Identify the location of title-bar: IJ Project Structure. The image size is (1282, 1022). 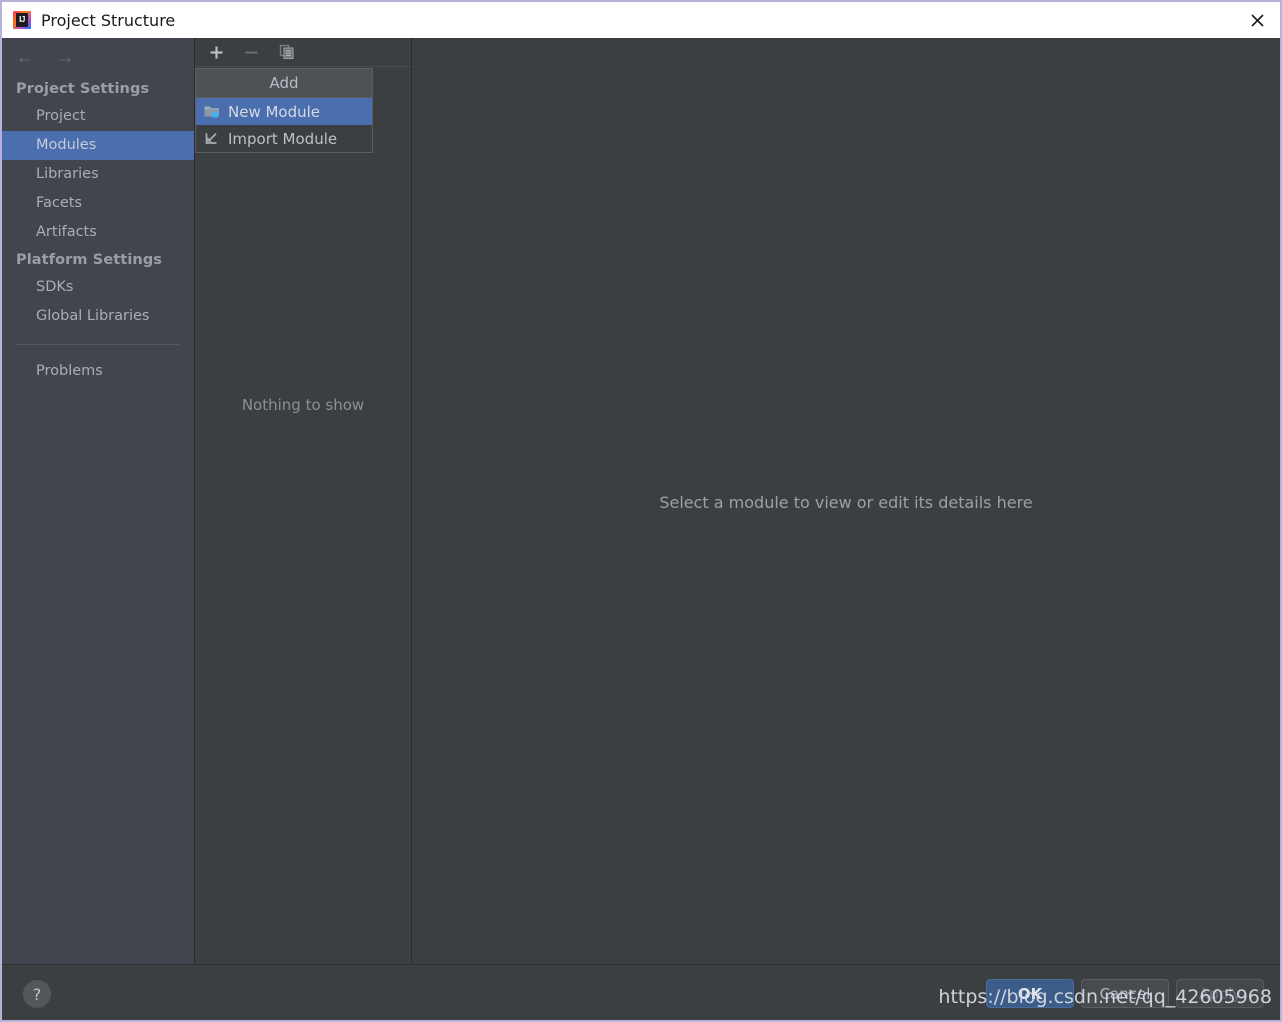
(641, 20).